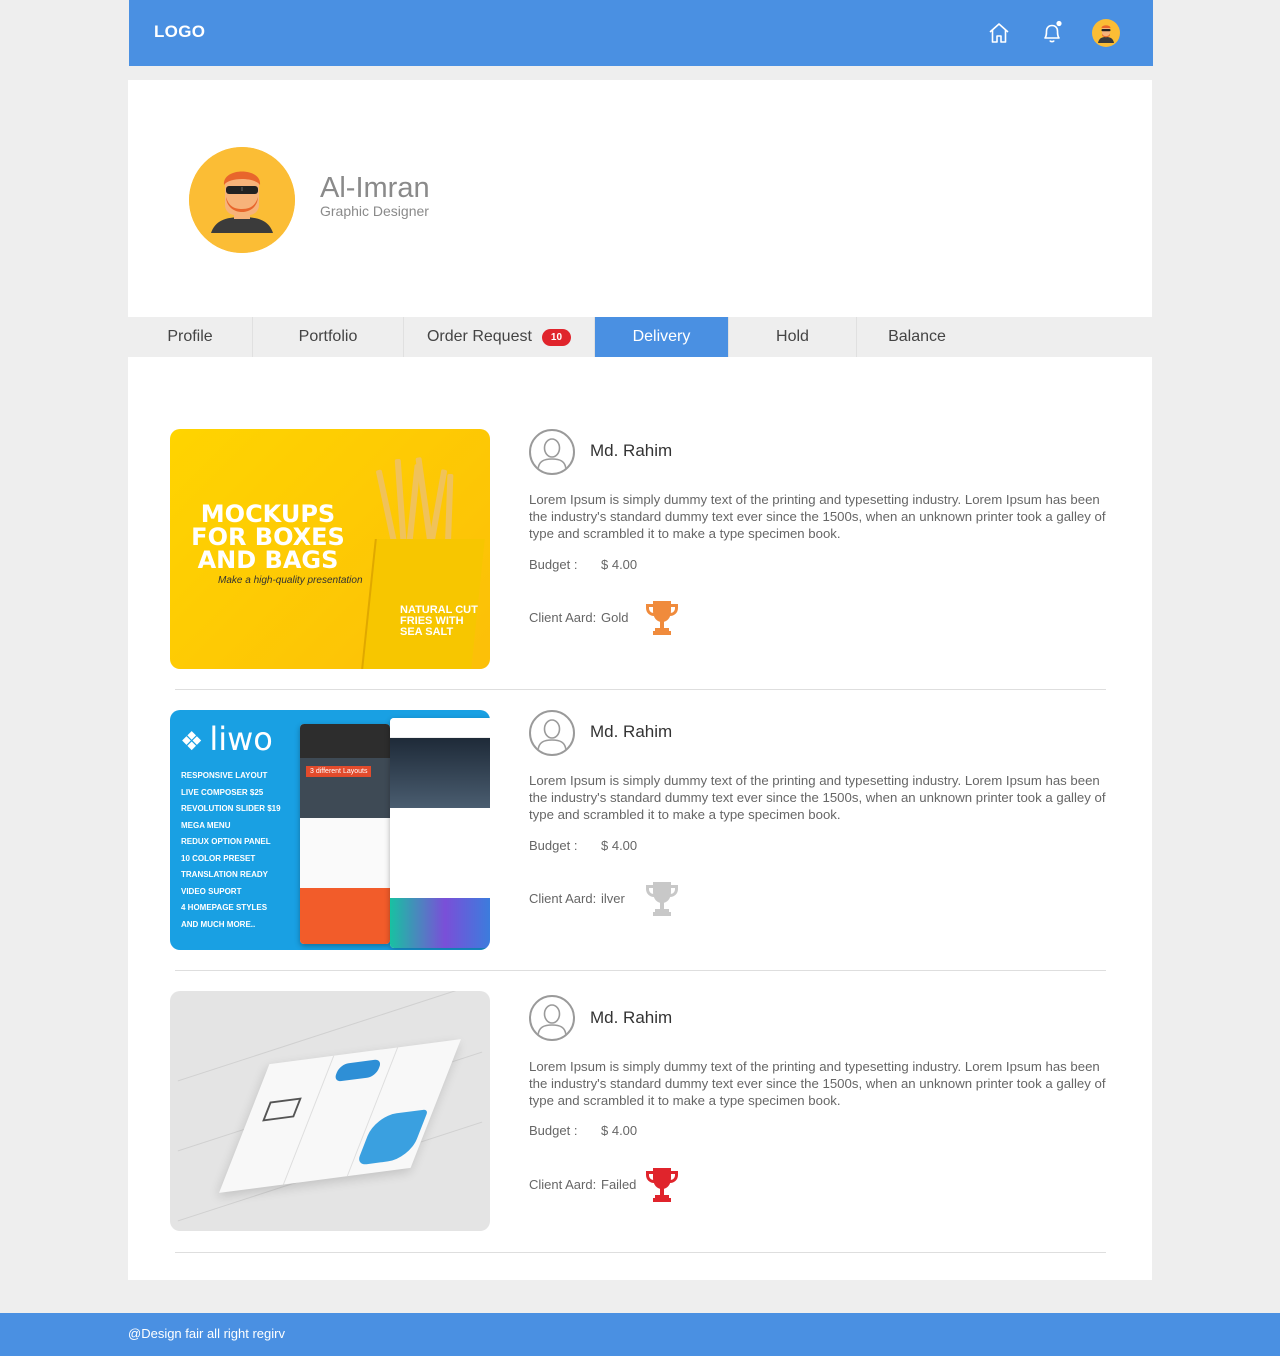 This screenshot has height=1356, width=1280. I want to click on footer: @Design fair all right regirv, so click(640, 1334).